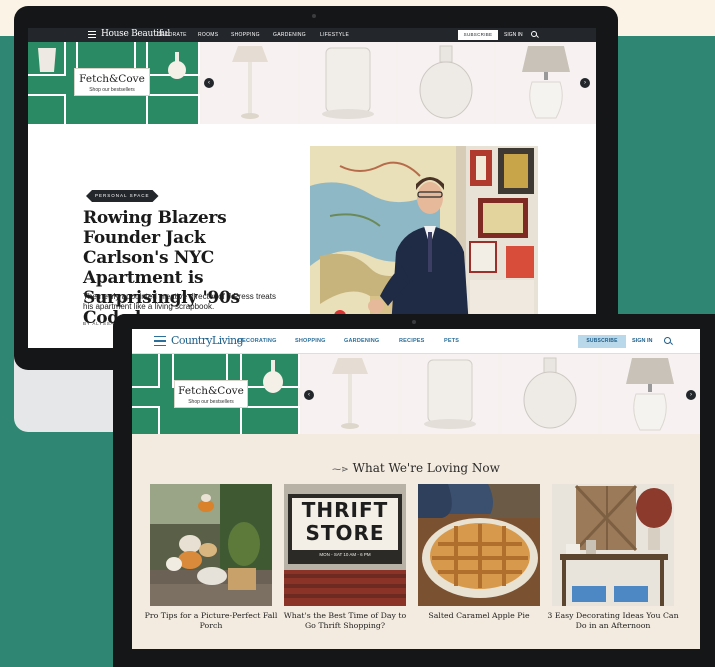  I want to click on hb-nav-shopping: SHOPPING, so click(245, 35).